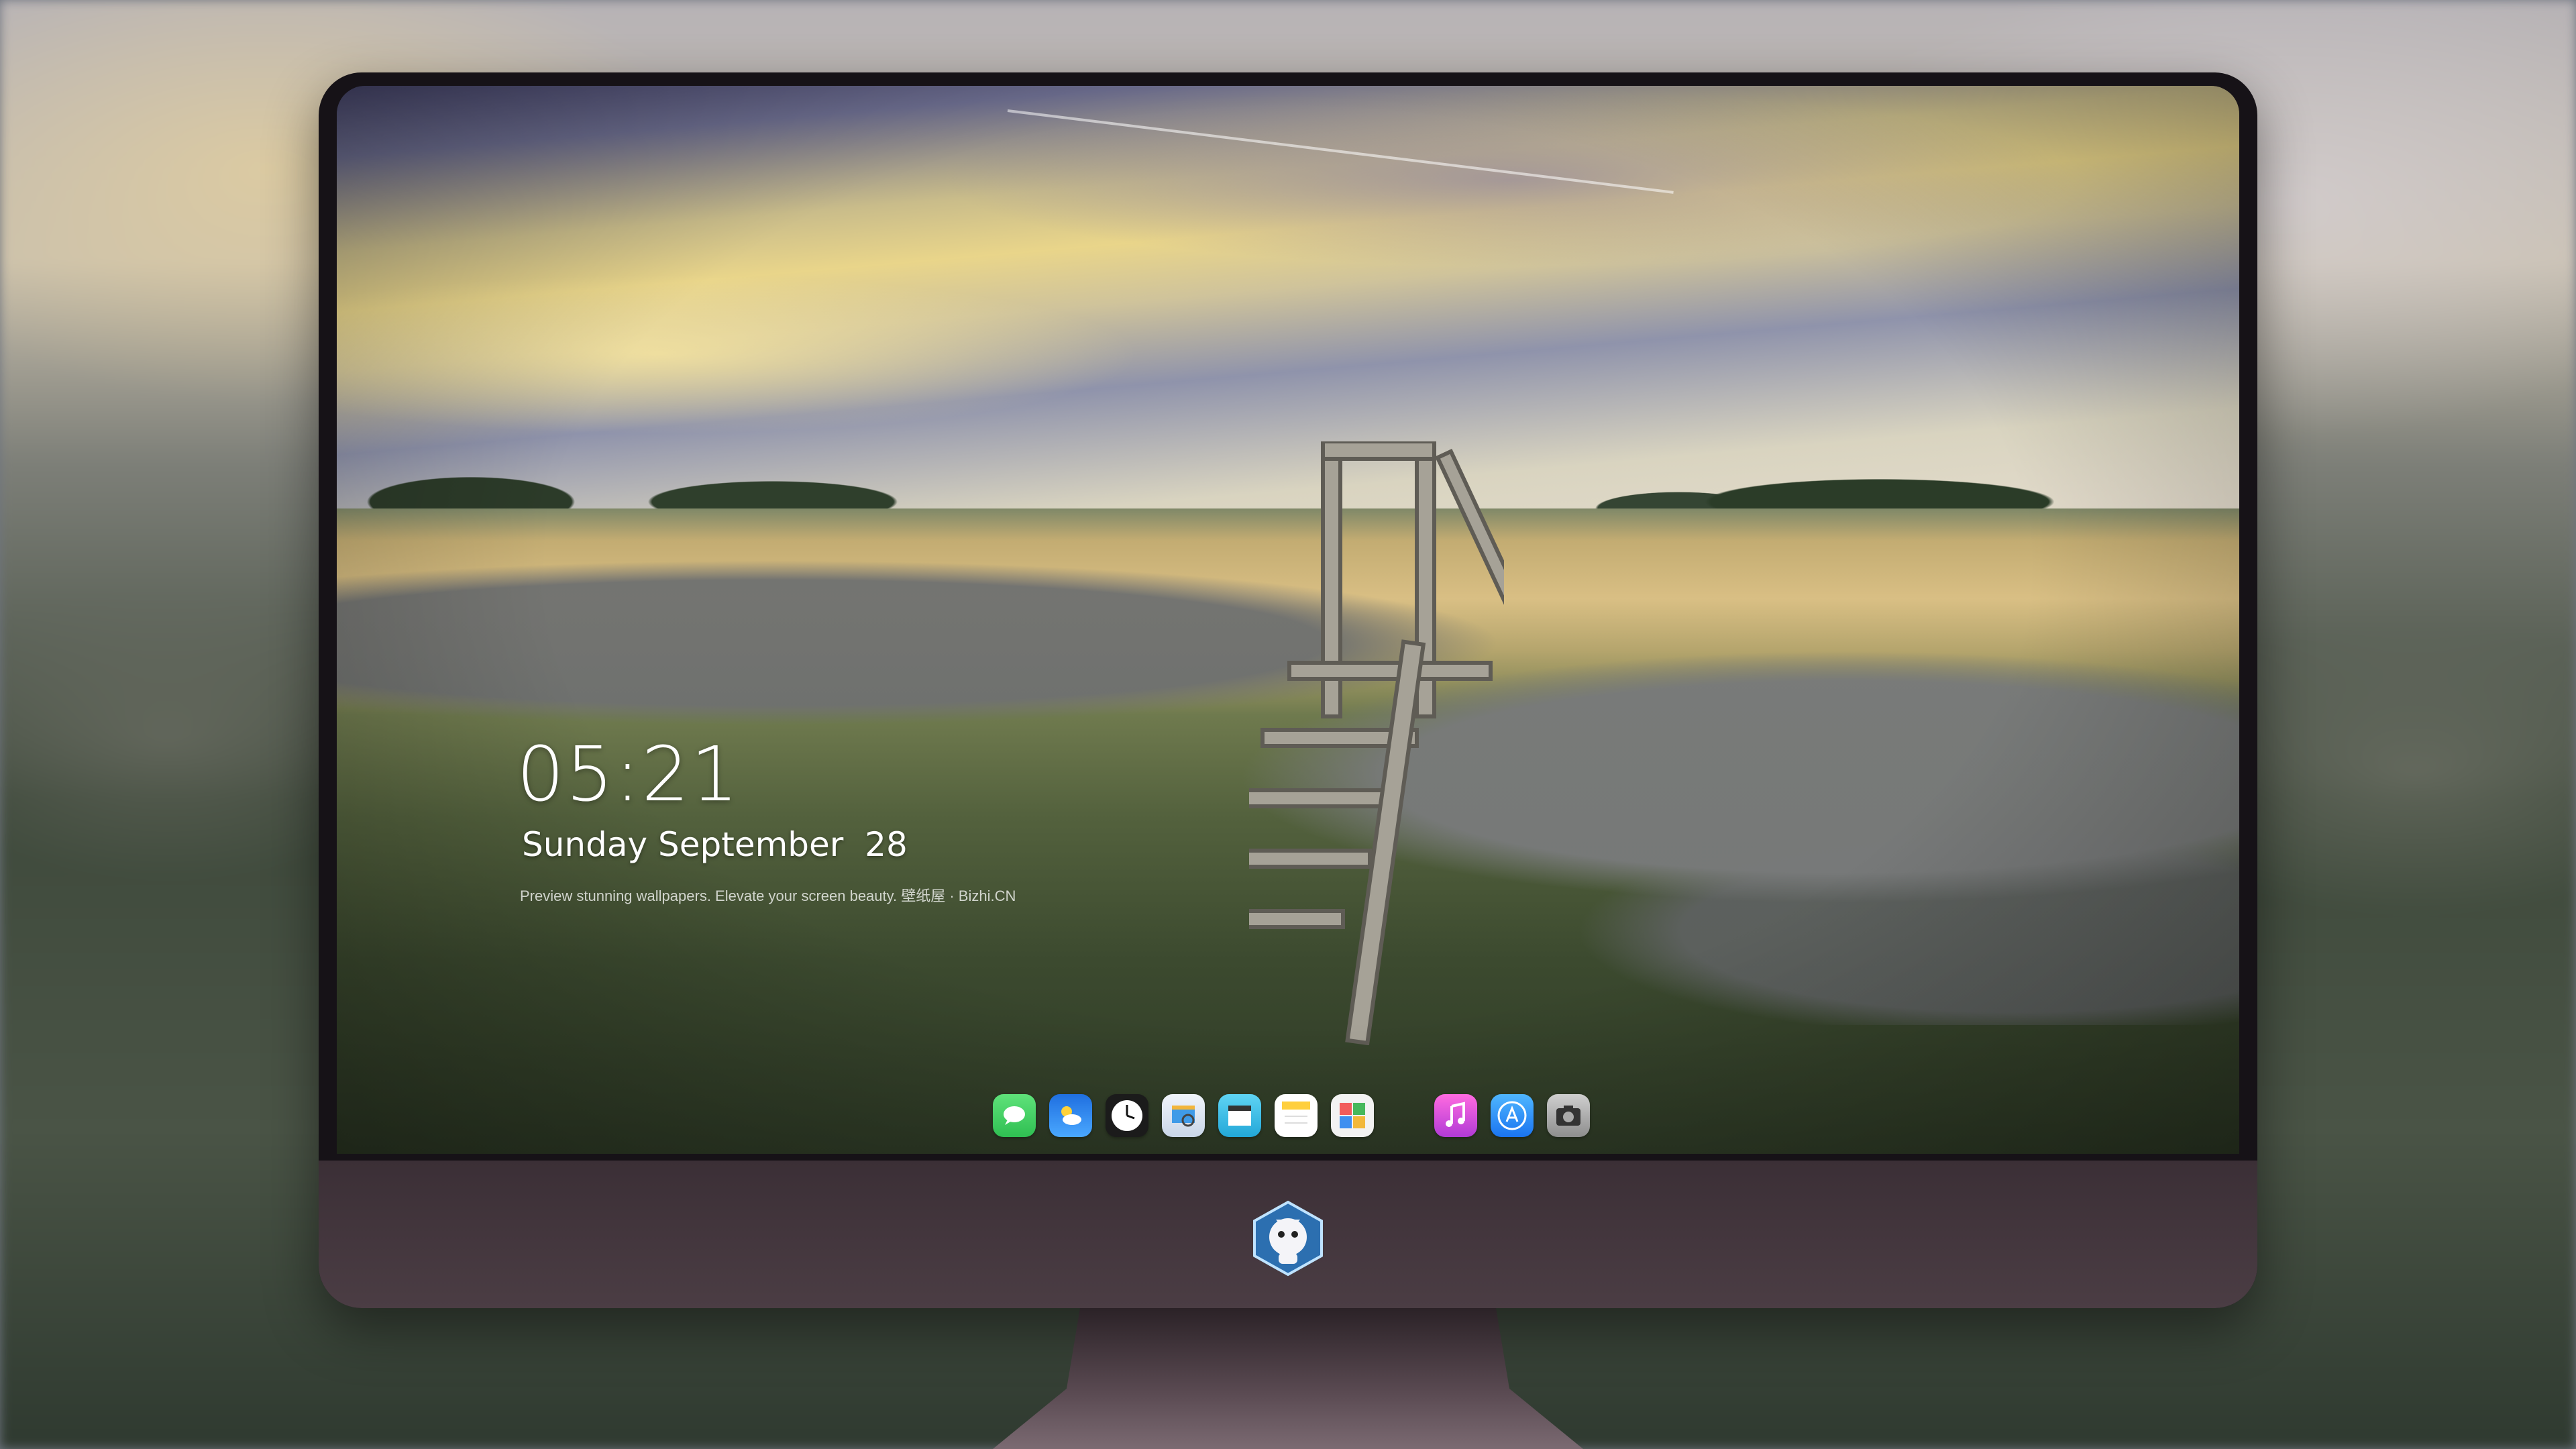 The height and width of the screenshot is (1449, 2576). I want to click on chat-bubble-icon, so click(1014, 1115).